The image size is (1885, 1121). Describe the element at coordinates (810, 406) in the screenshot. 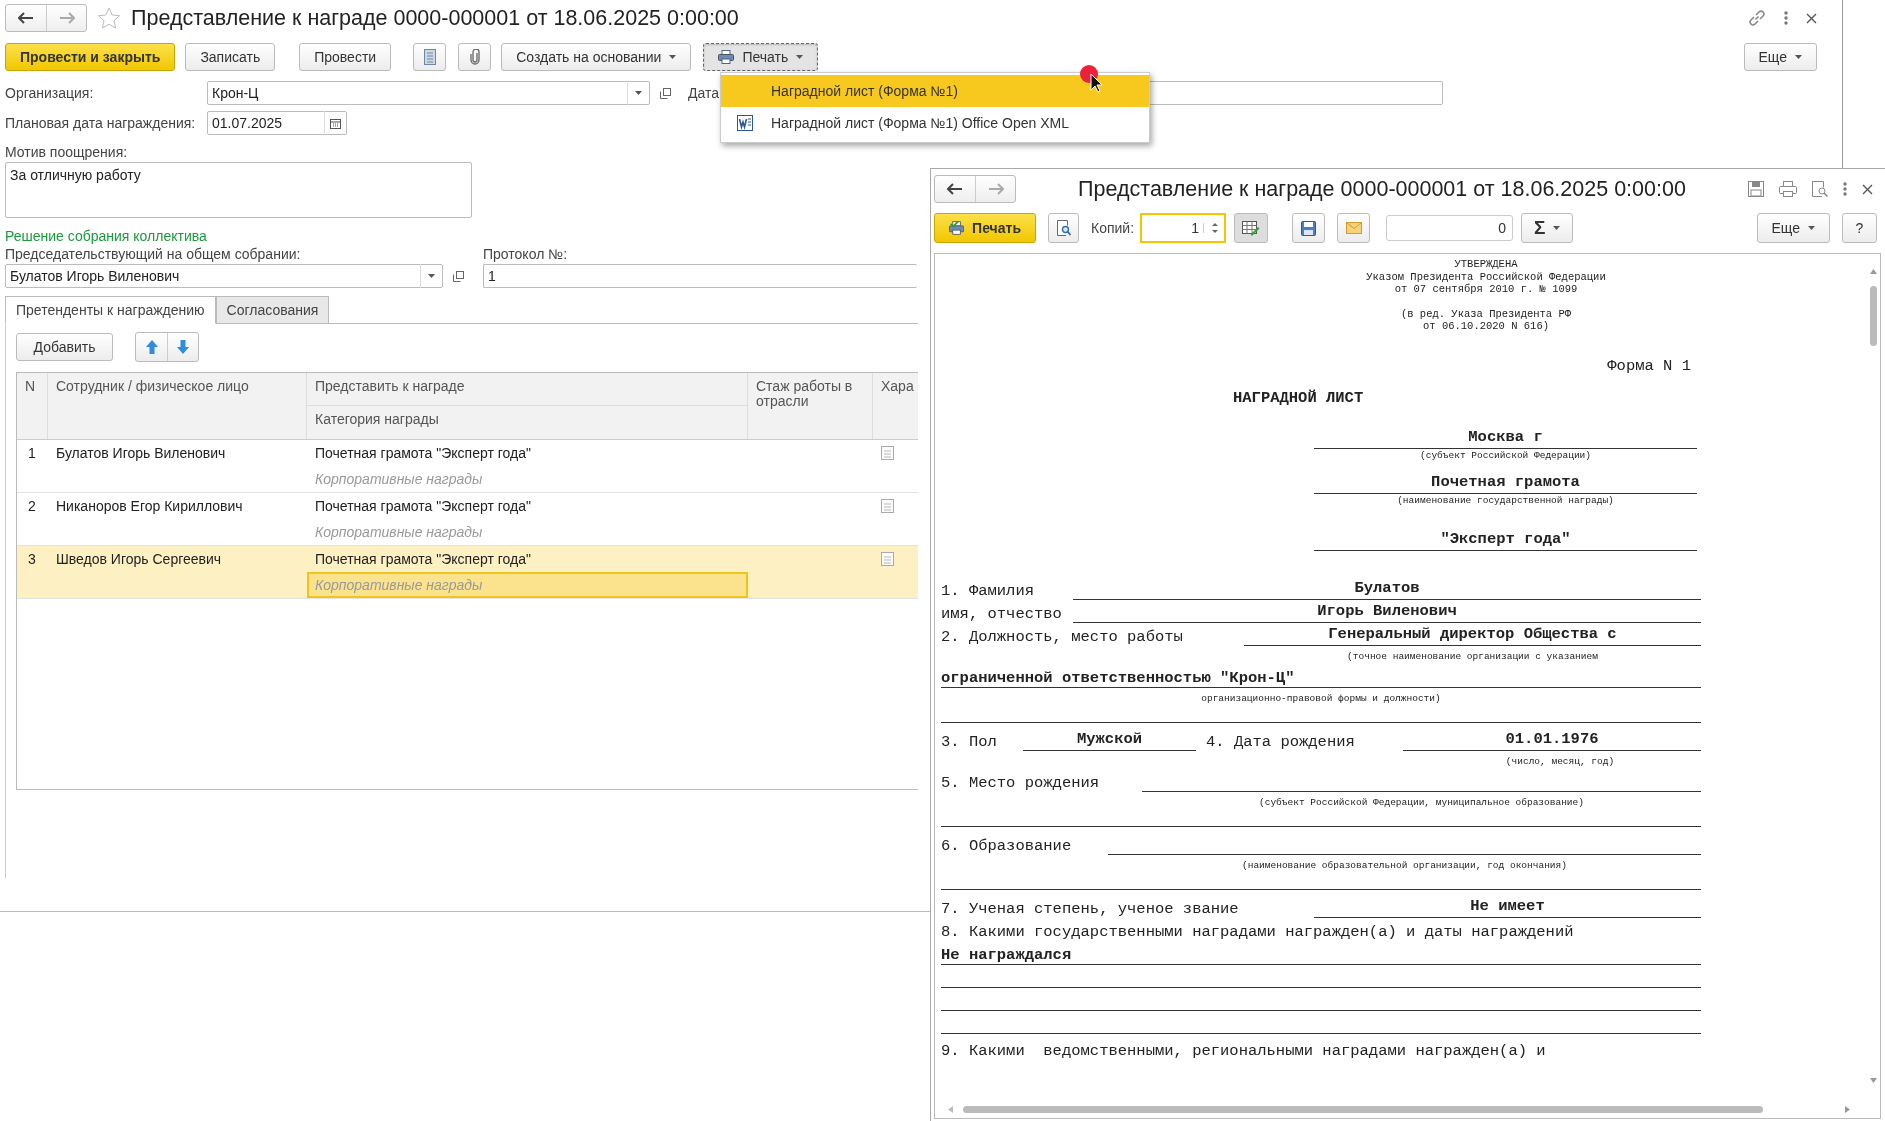

I see `column-header: Стаж работы в отрасли` at that location.